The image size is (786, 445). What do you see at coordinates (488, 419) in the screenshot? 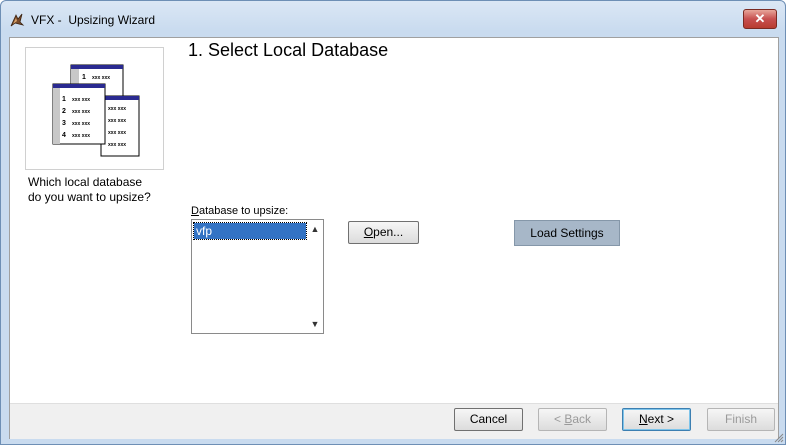
I see `cancel-button: Cancel` at bounding box center [488, 419].